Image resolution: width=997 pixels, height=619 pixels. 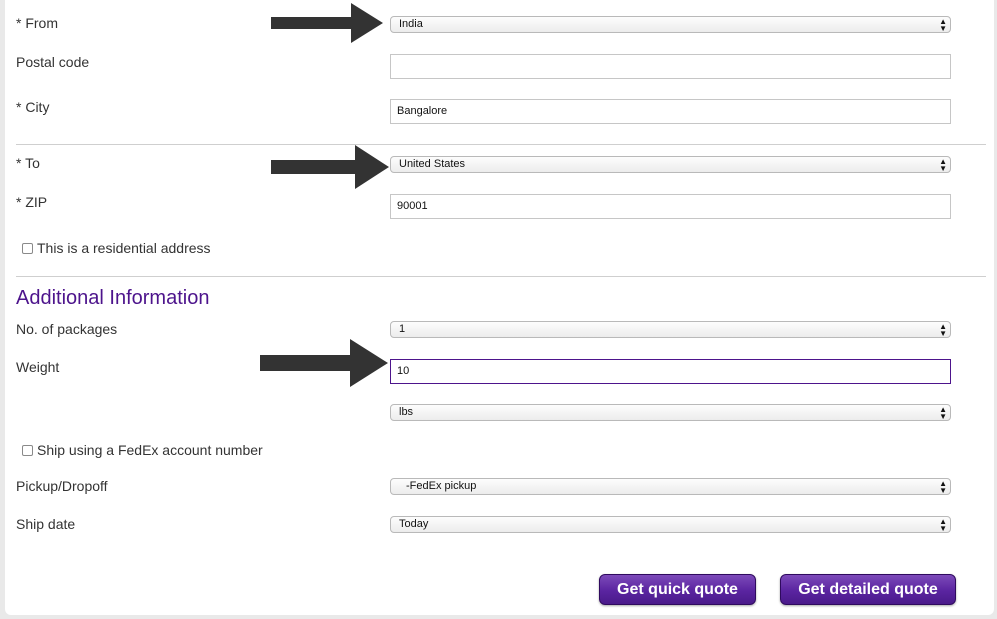 What do you see at coordinates (32, 202) in the screenshot?
I see `zip-label: * ZIP` at bounding box center [32, 202].